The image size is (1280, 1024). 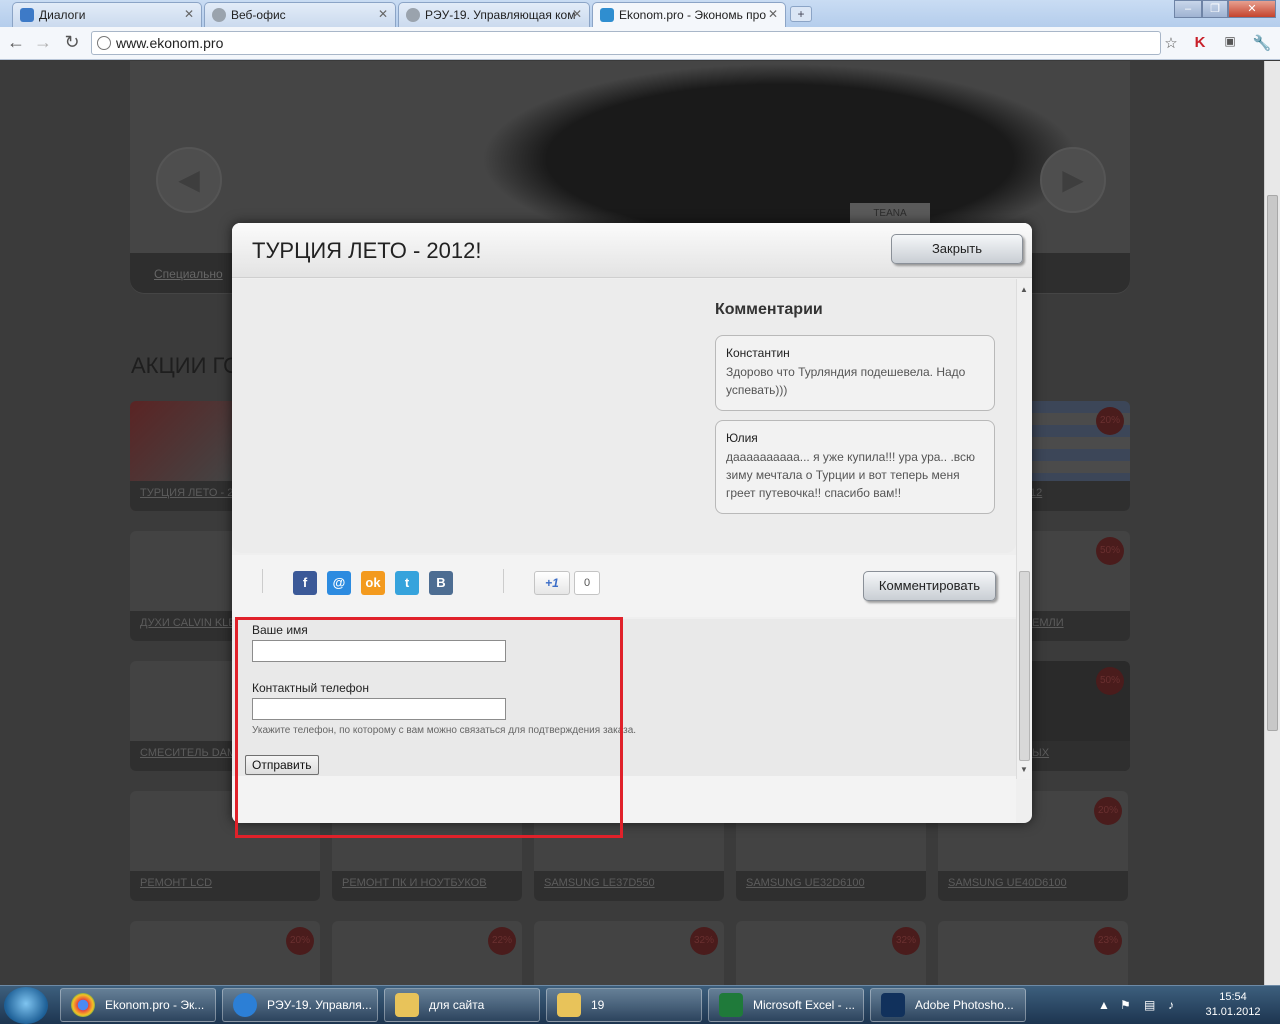 I want to click on page-scrollbar, so click(x=1272, y=523).